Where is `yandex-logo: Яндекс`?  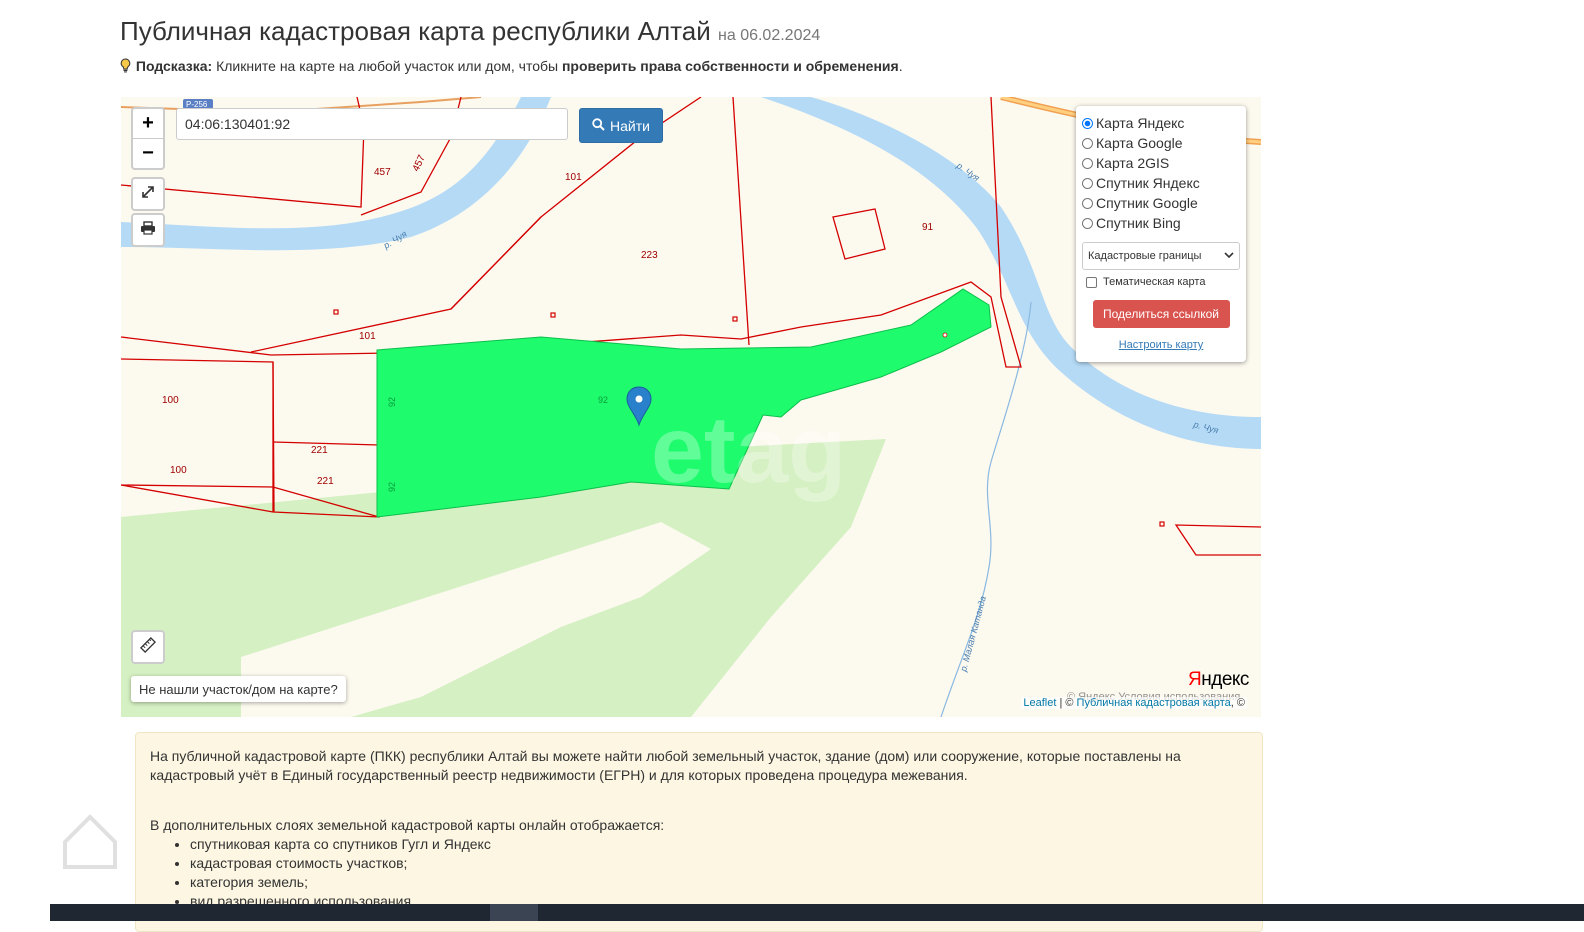
yandex-logo: Яндекс is located at coordinates (1218, 680).